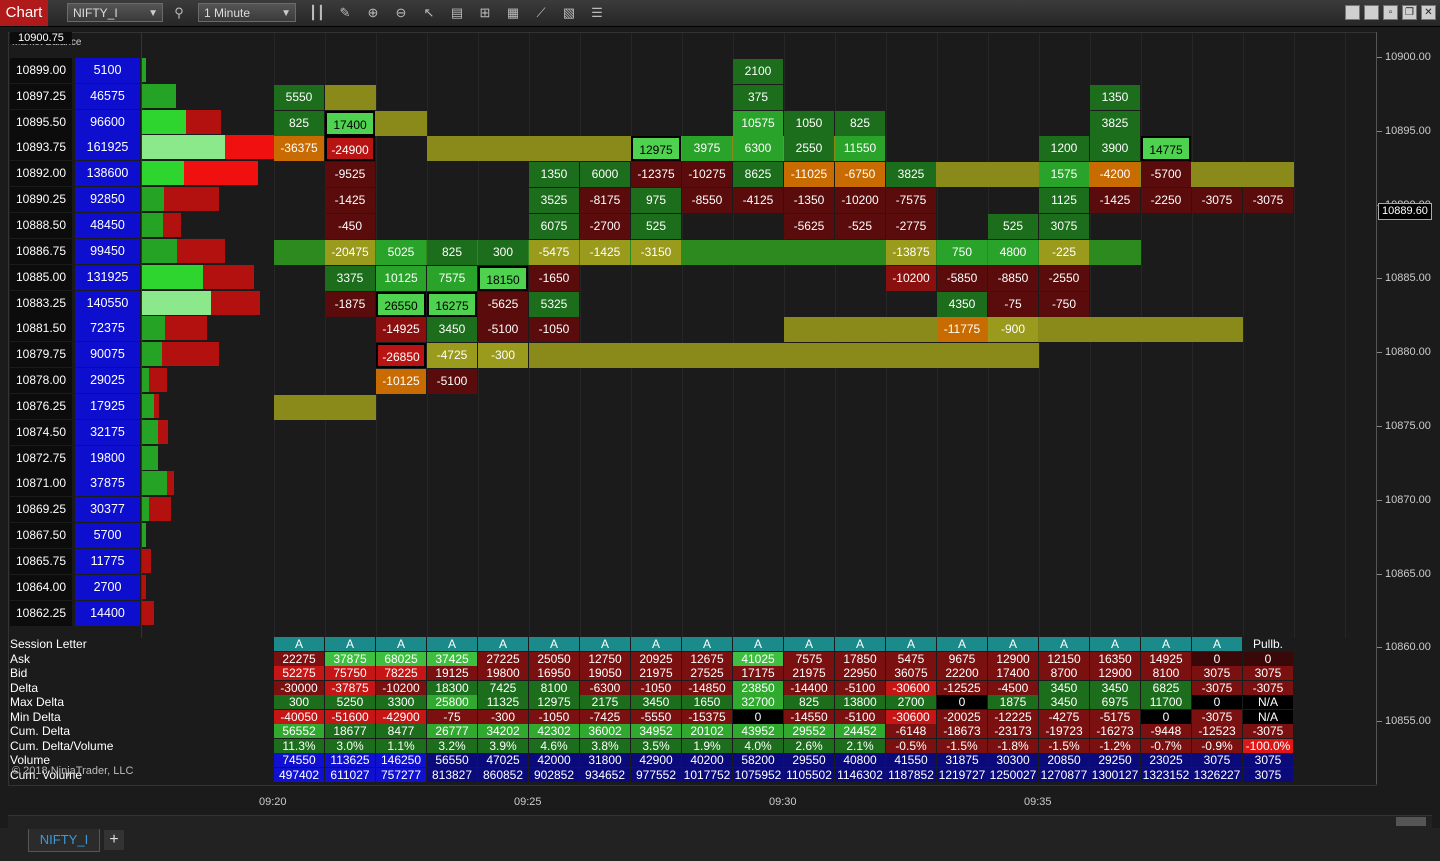 The height and width of the screenshot is (861, 1440). Describe the element at coordinates (41, 381) in the screenshot. I see `price-level-label: 10878.00` at that location.